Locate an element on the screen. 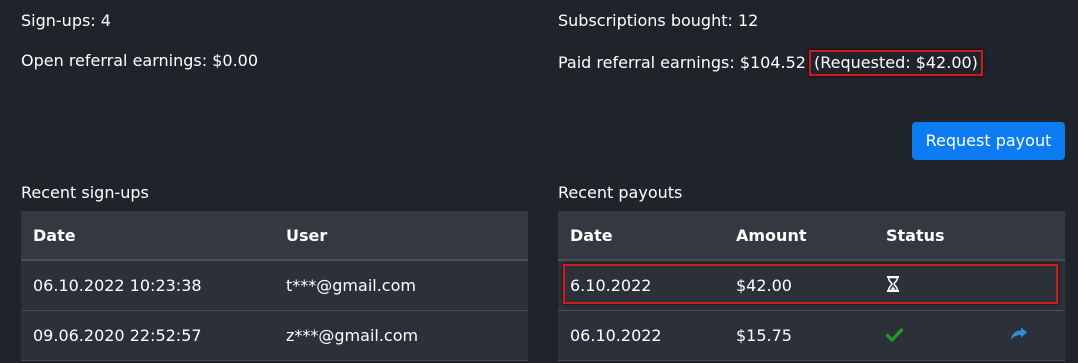 This screenshot has height=363, width=1078. hourglass-icon is located at coordinates (893, 285).